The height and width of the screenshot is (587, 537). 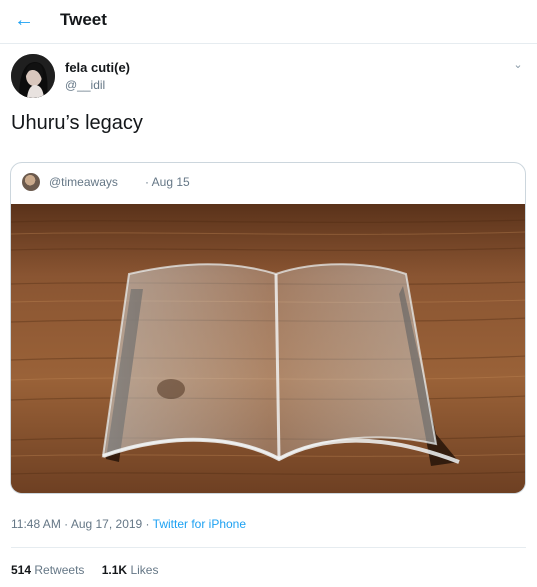 What do you see at coordinates (268, 22) in the screenshot?
I see `top-bar: ← Tweet` at bounding box center [268, 22].